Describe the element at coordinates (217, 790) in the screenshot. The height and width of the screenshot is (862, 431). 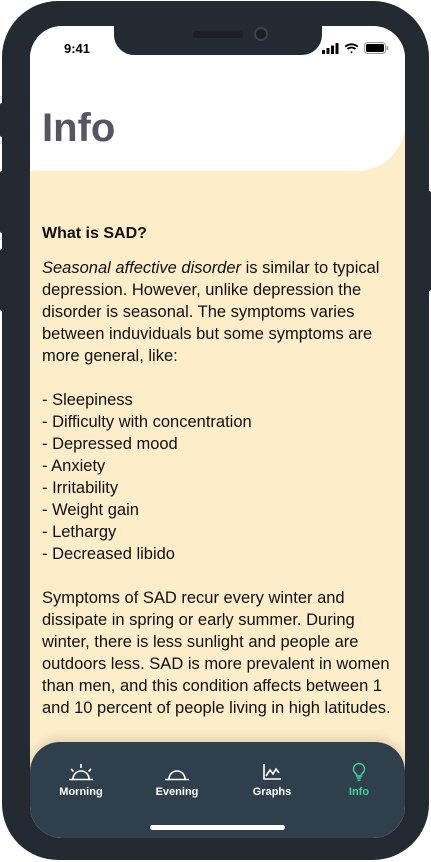
I see `tab-bar: Morning Evening Graphs Info` at that location.